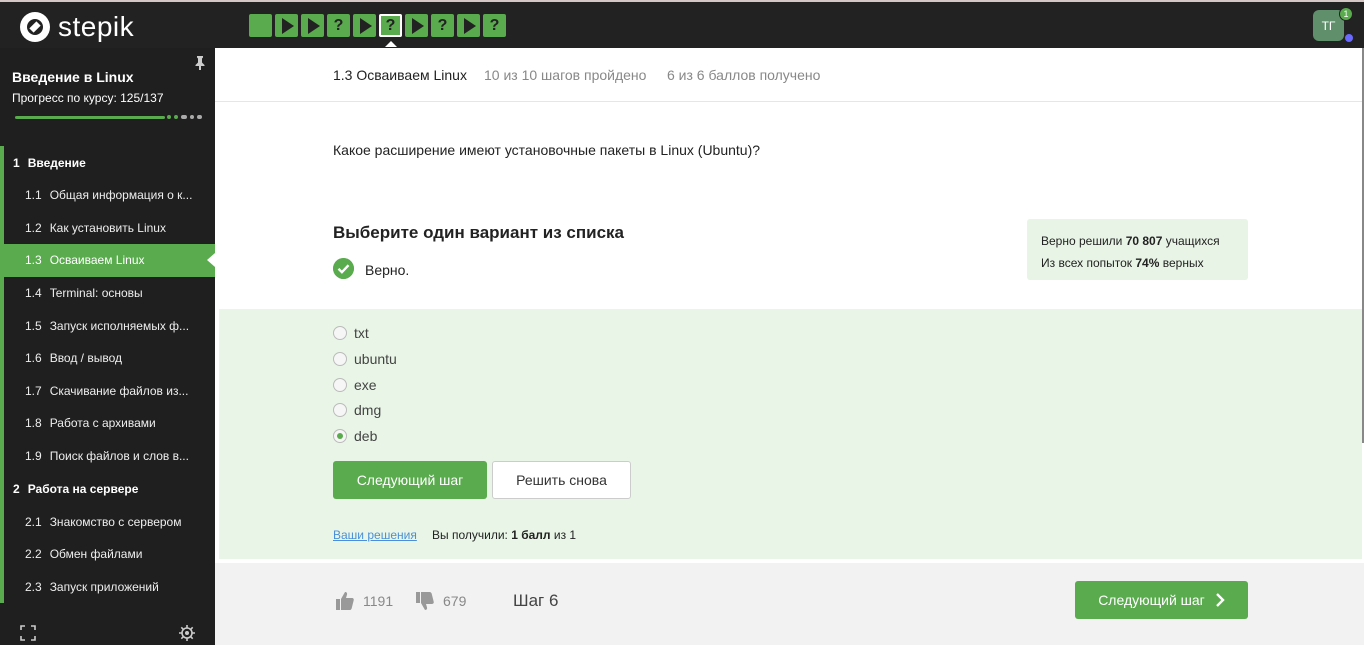 The image size is (1364, 645). I want to click on sidebar-section-1: 1 Введение, so click(107, 162).